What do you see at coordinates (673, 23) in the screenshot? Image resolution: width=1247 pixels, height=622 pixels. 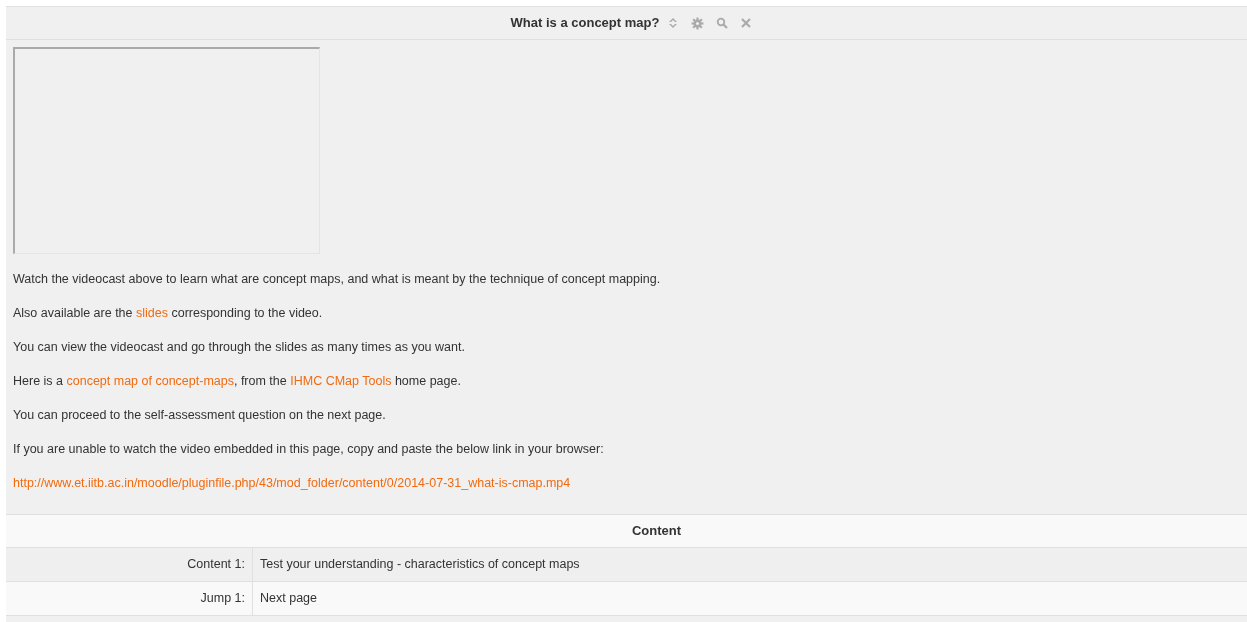 I see `move-icon` at bounding box center [673, 23].